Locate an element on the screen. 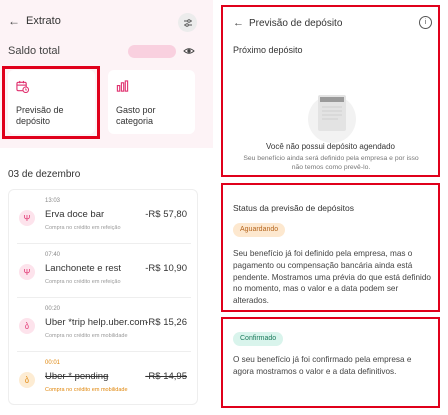 The width and height of the screenshot is (448, 415). balance-label: Saldo total is located at coordinates (34, 51).